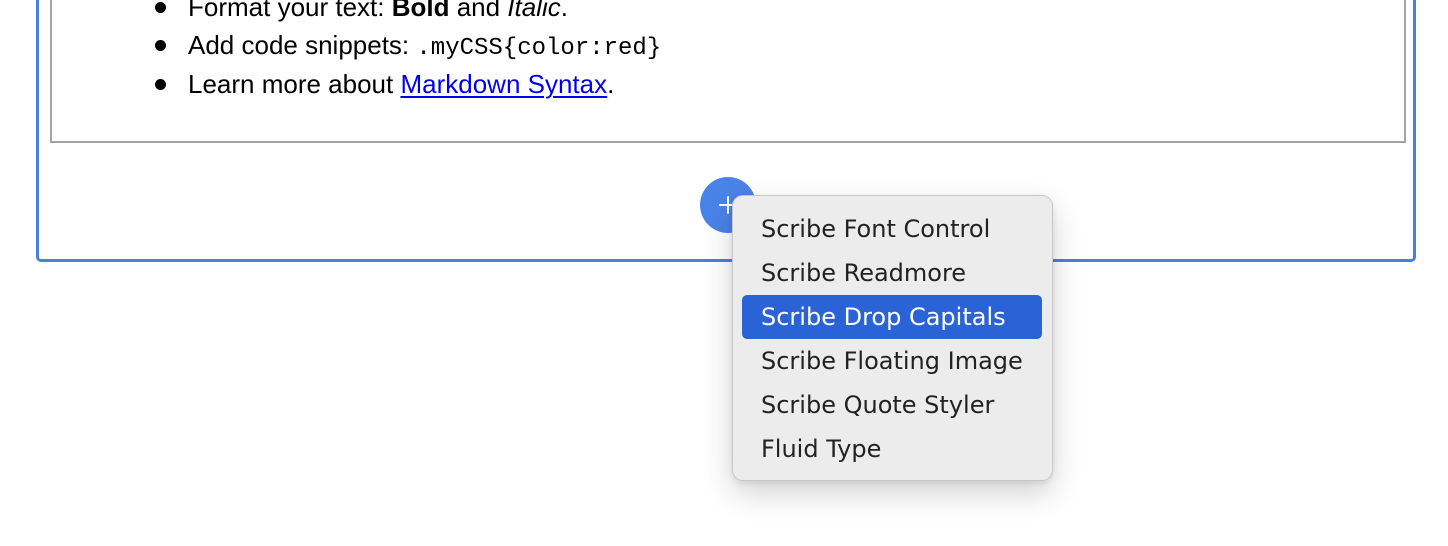  I want to click on menu-item-scribe-font-control: Scribe Font Control, so click(892, 229).